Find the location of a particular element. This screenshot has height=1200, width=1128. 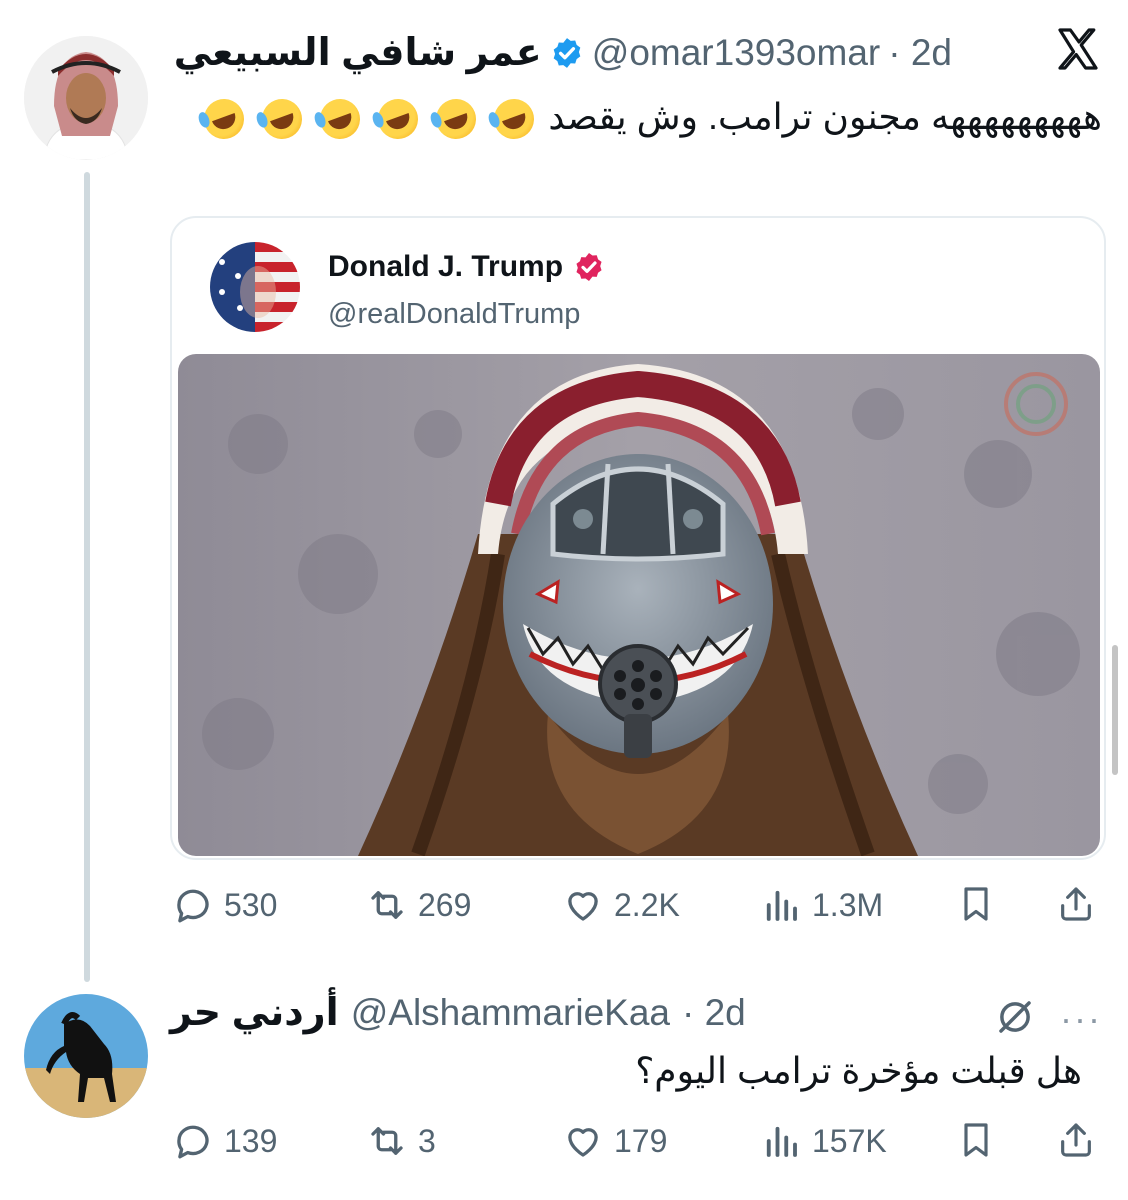

scrollbar is located at coordinates (1115, 710).